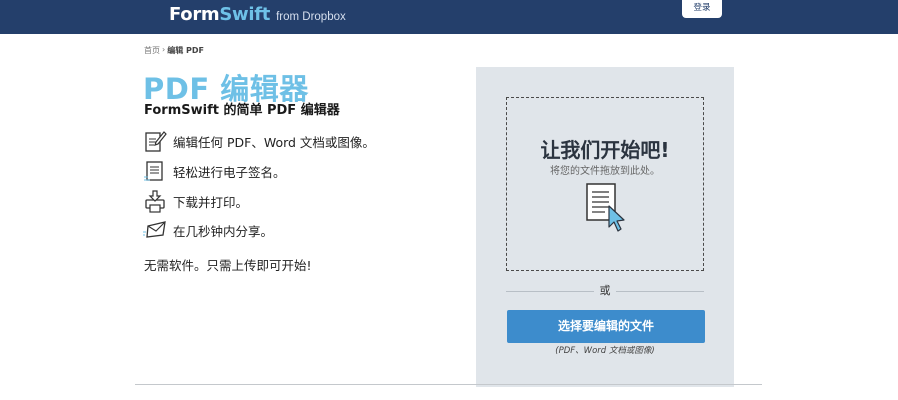 The image size is (898, 400). I want to click on file-dropzone: 让我们开始吧! 将您的文件拖放到此处。, so click(605, 184).